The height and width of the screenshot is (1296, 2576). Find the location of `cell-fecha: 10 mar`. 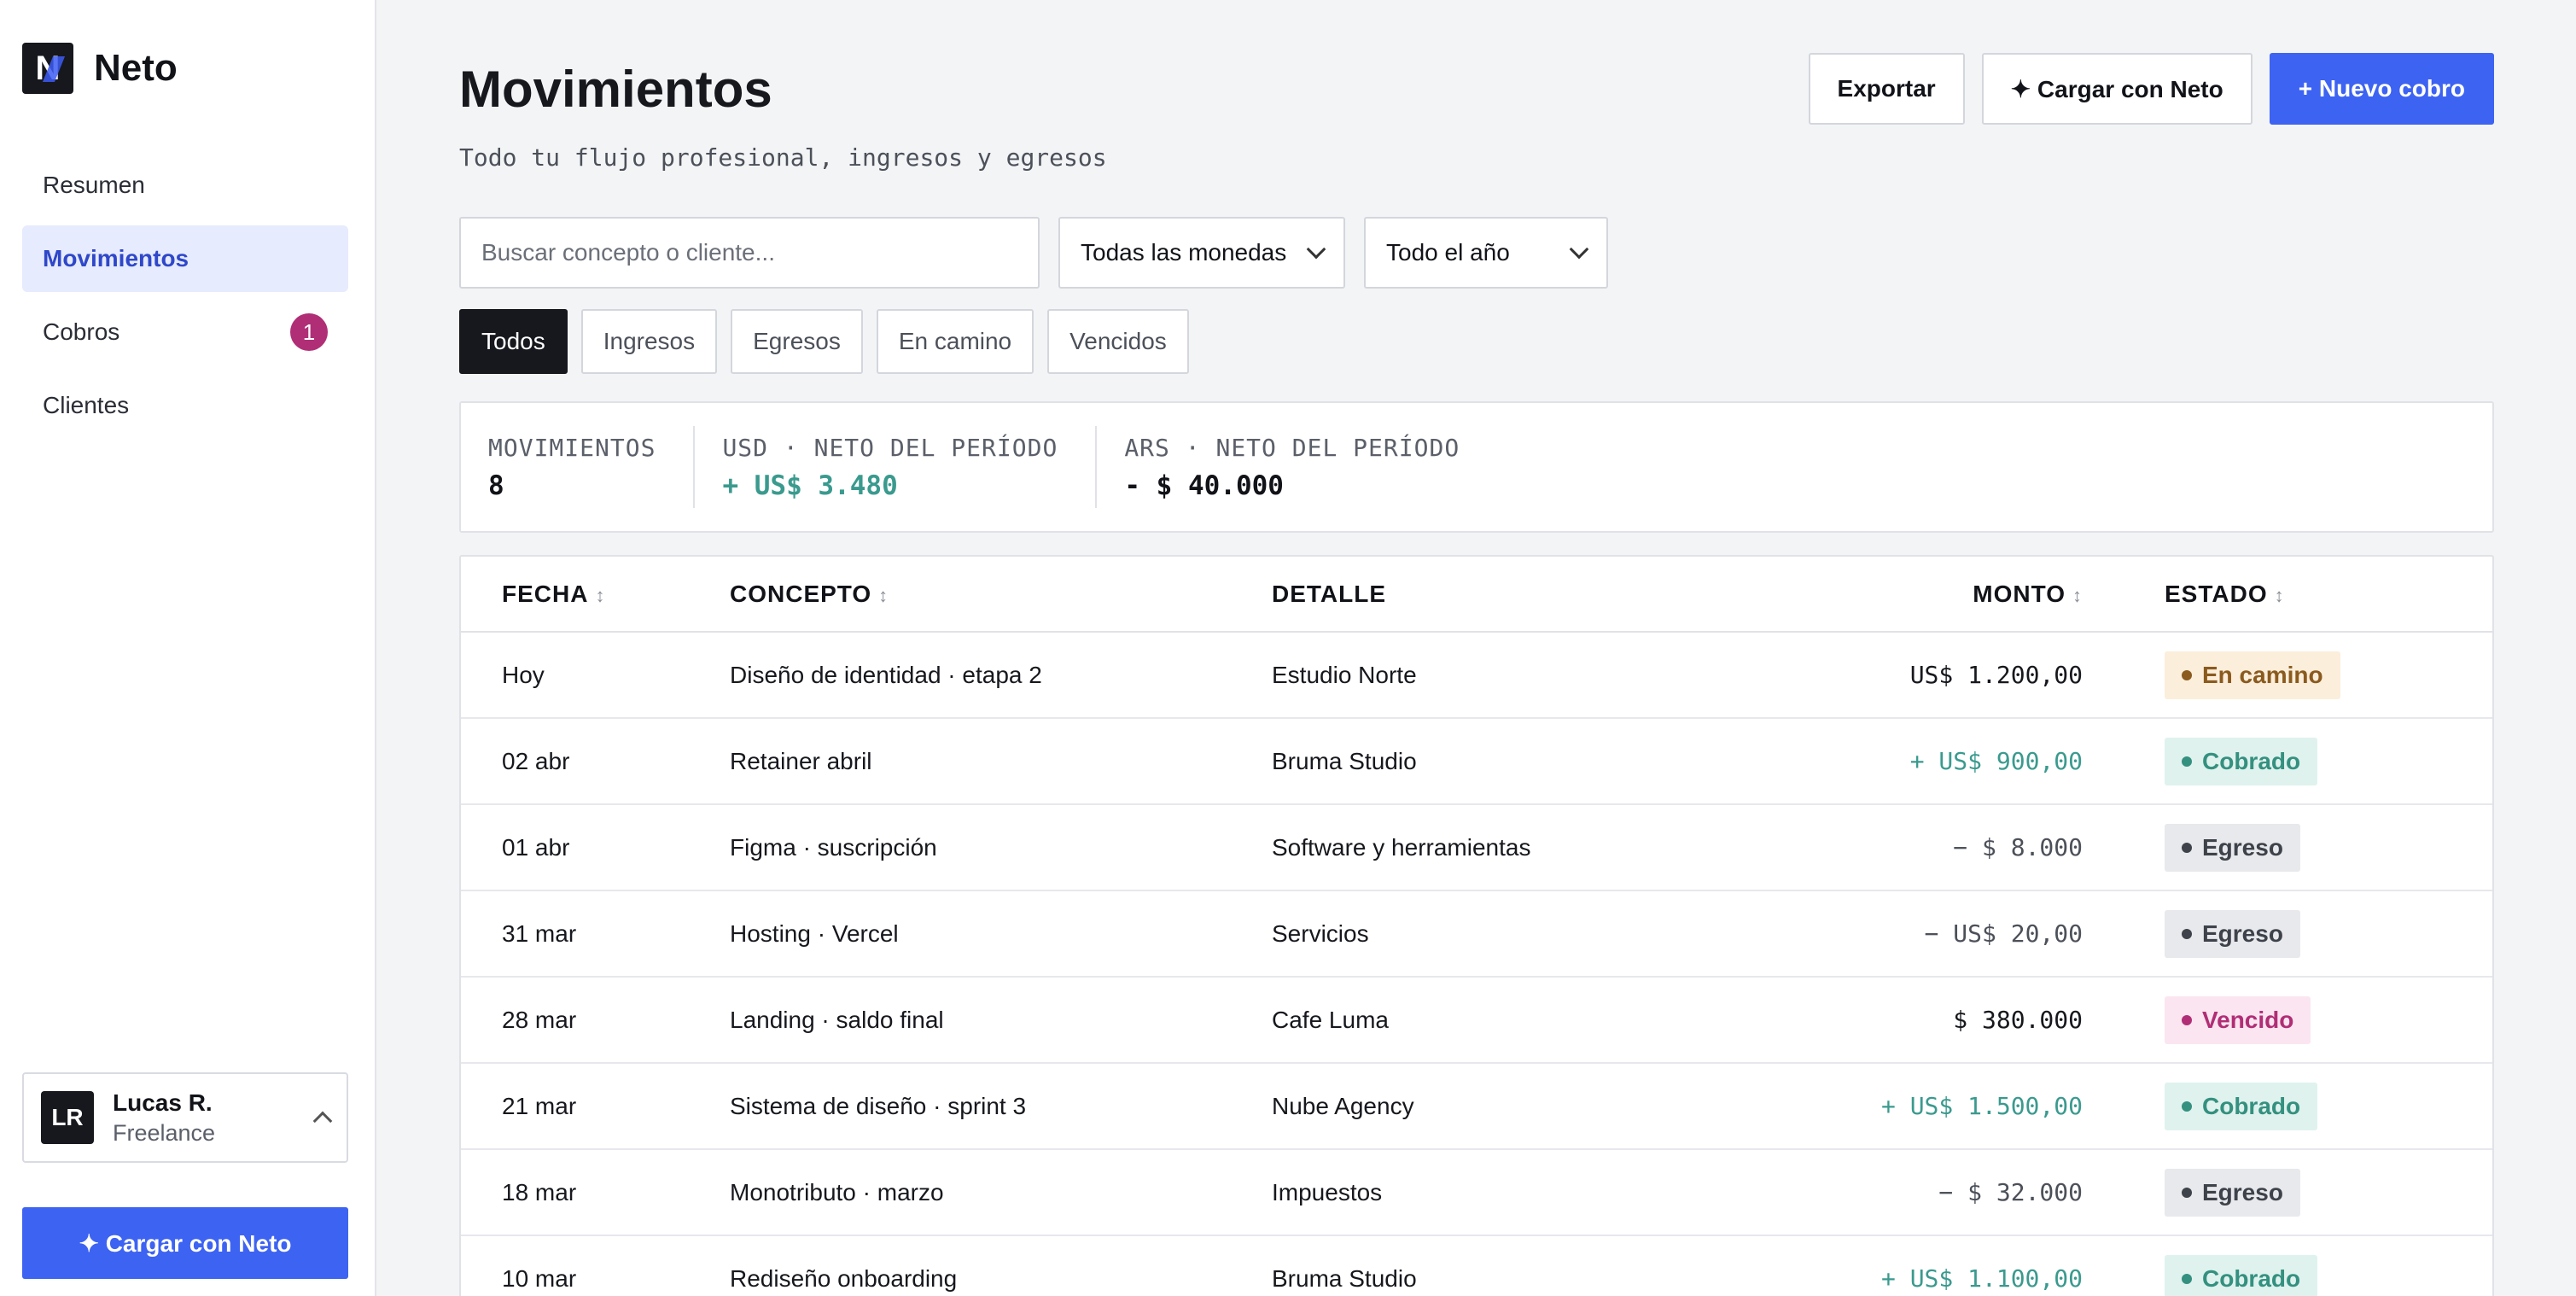

cell-fecha: 10 mar is located at coordinates (595, 1265).